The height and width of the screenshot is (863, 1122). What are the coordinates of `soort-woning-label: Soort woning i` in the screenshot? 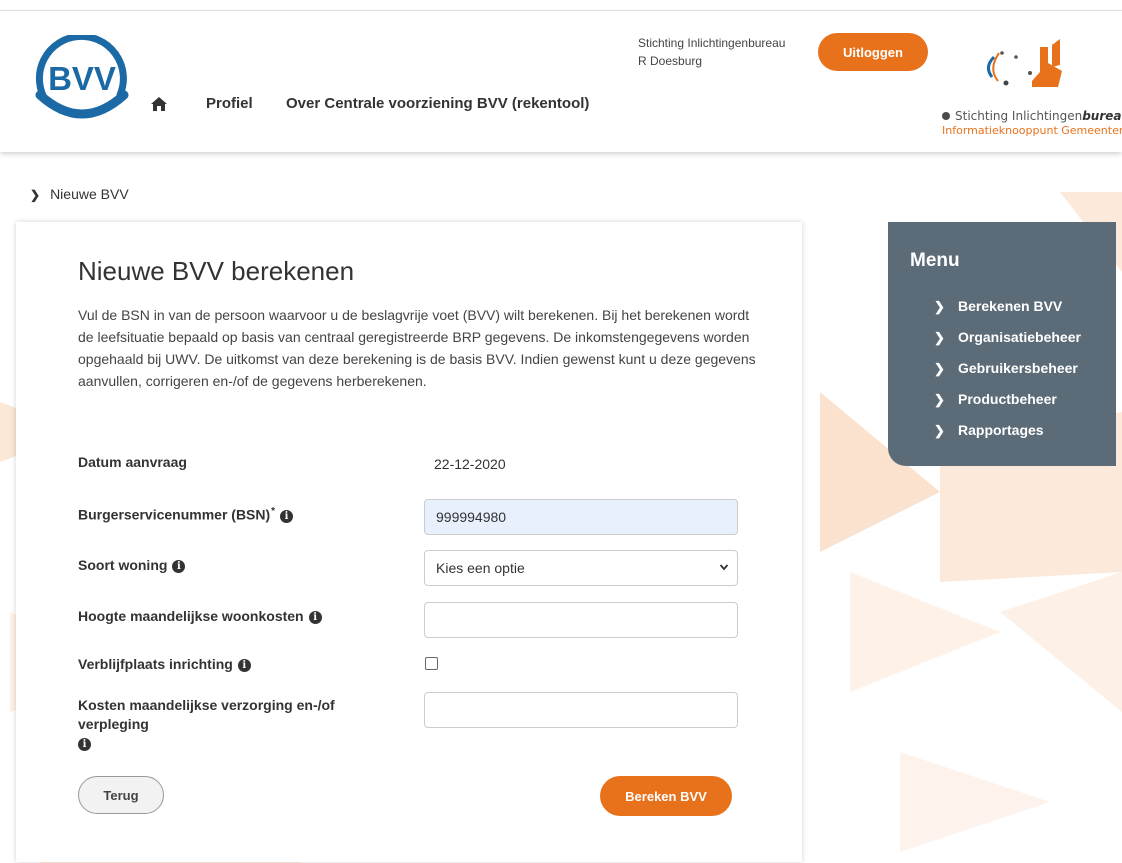 It's located at (132, 565).